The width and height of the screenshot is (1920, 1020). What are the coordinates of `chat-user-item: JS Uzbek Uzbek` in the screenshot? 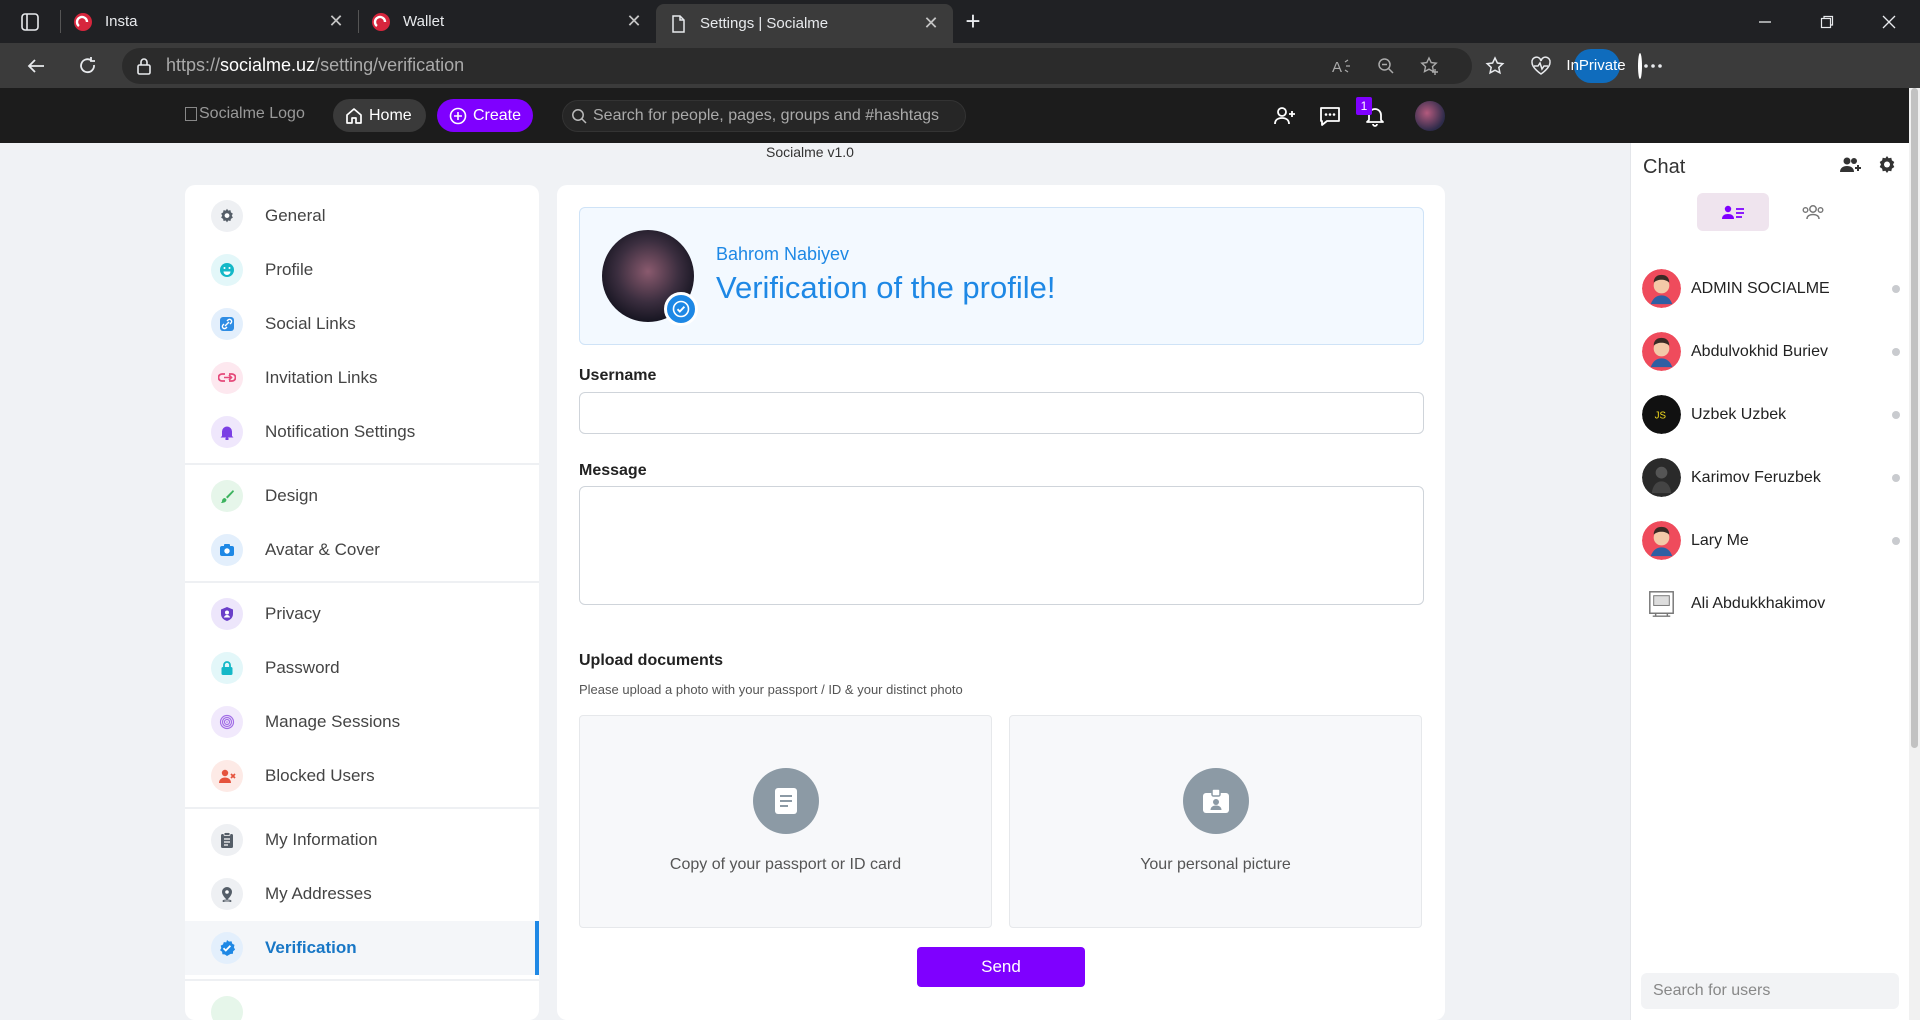 It's located at (1770, 414).